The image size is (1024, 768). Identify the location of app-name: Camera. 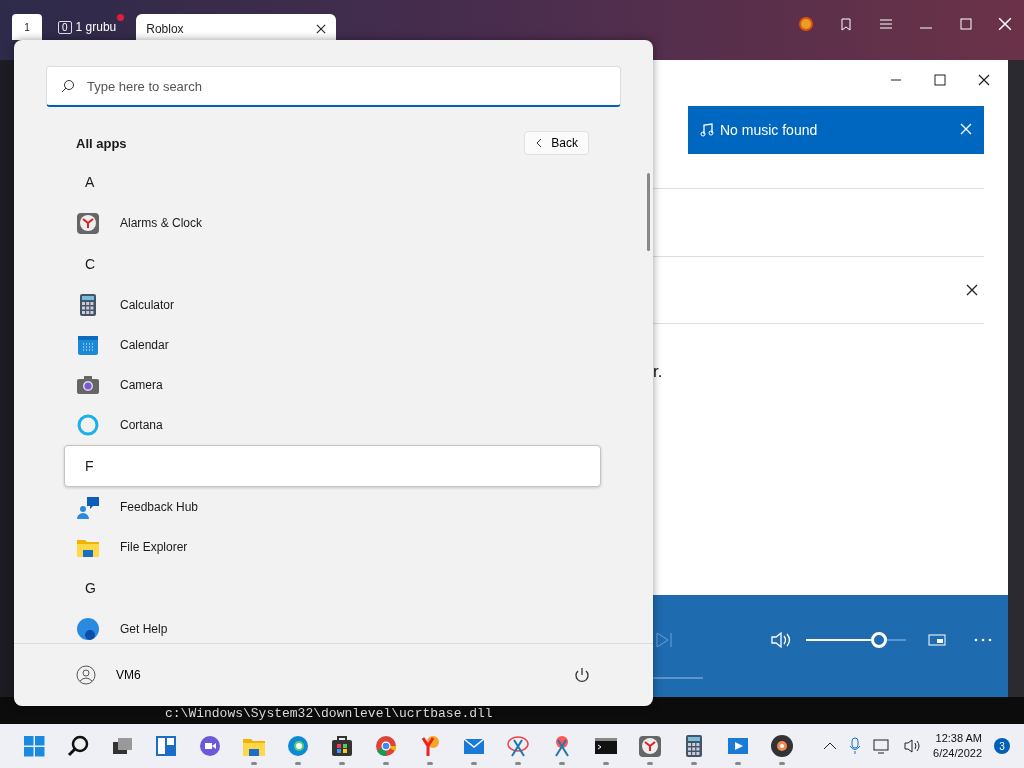
(141, 385).